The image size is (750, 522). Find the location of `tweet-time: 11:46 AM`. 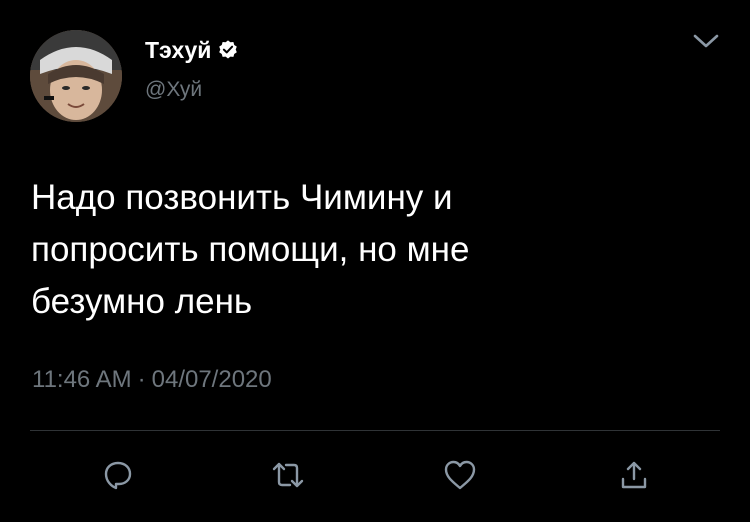

tweet-time: 11:46 AM is located at coordinates (82, 380).